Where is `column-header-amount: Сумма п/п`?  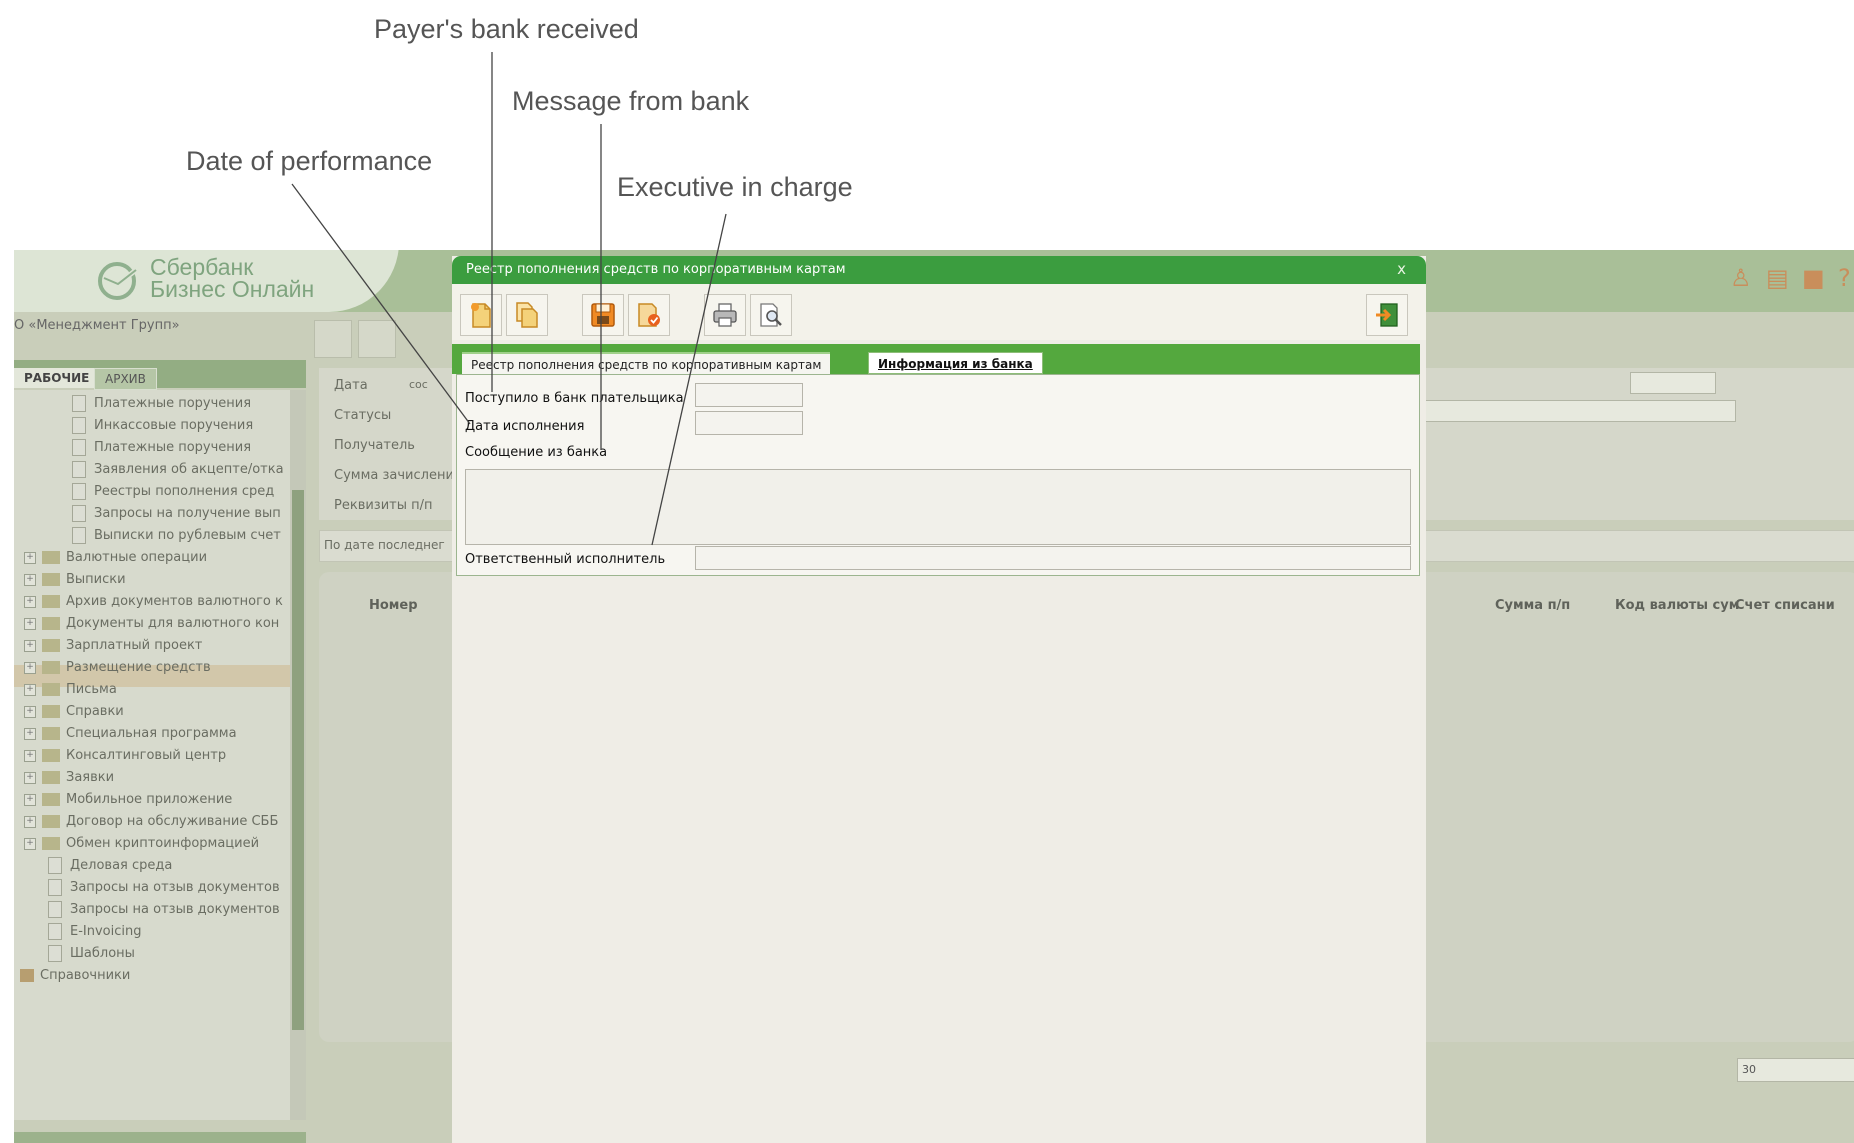
column-header-amount: Сумма п/п is located at coordinates (1532, 605).